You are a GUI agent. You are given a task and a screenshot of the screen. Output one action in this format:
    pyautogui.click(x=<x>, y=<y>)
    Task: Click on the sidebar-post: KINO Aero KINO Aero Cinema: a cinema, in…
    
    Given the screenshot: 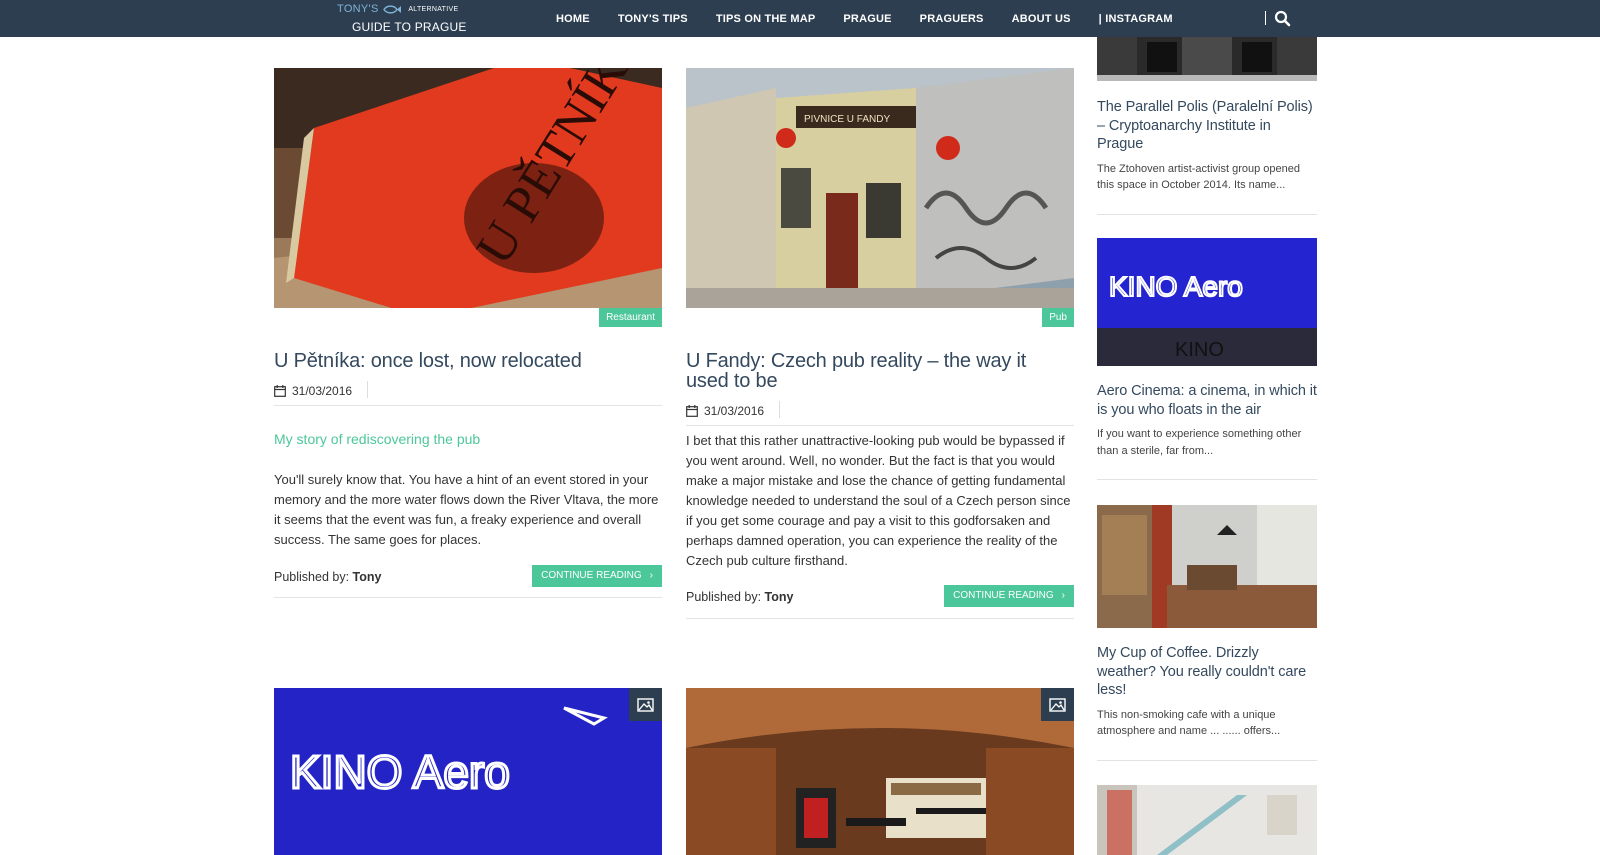 What is the action you would take?
    pyautogui.click(x=1207, y=359)
    